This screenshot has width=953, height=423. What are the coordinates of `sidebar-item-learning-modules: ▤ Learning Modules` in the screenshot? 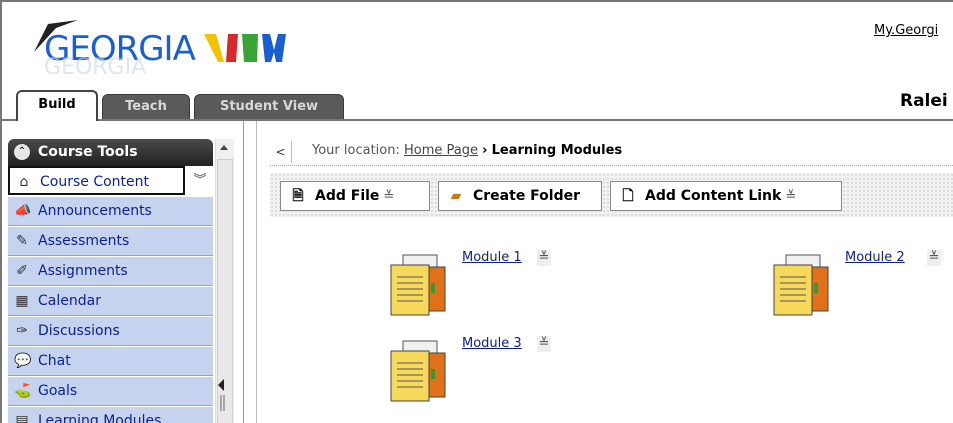 It's located at (110, 415).